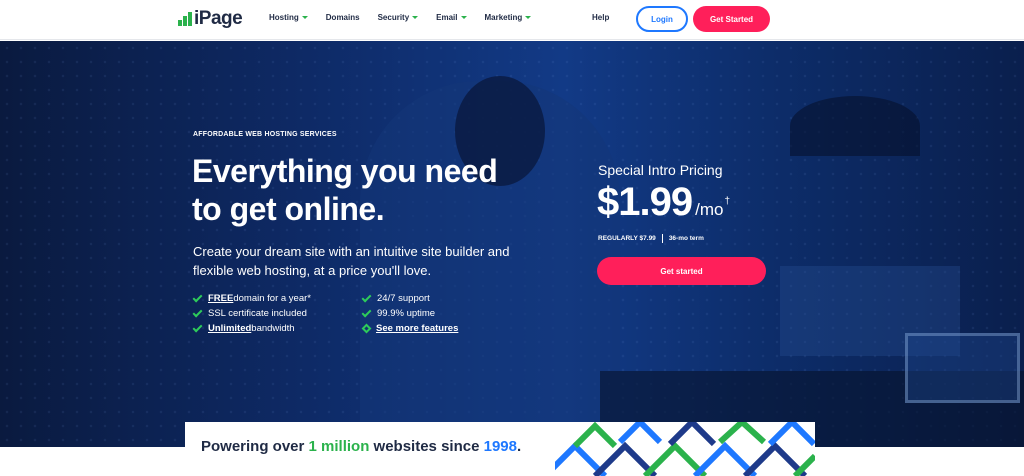 The image size is (1024, 476). Describe the element at coordinates (686, 238) in the screenshot. I see `term-length: 36-mo term` at that location.